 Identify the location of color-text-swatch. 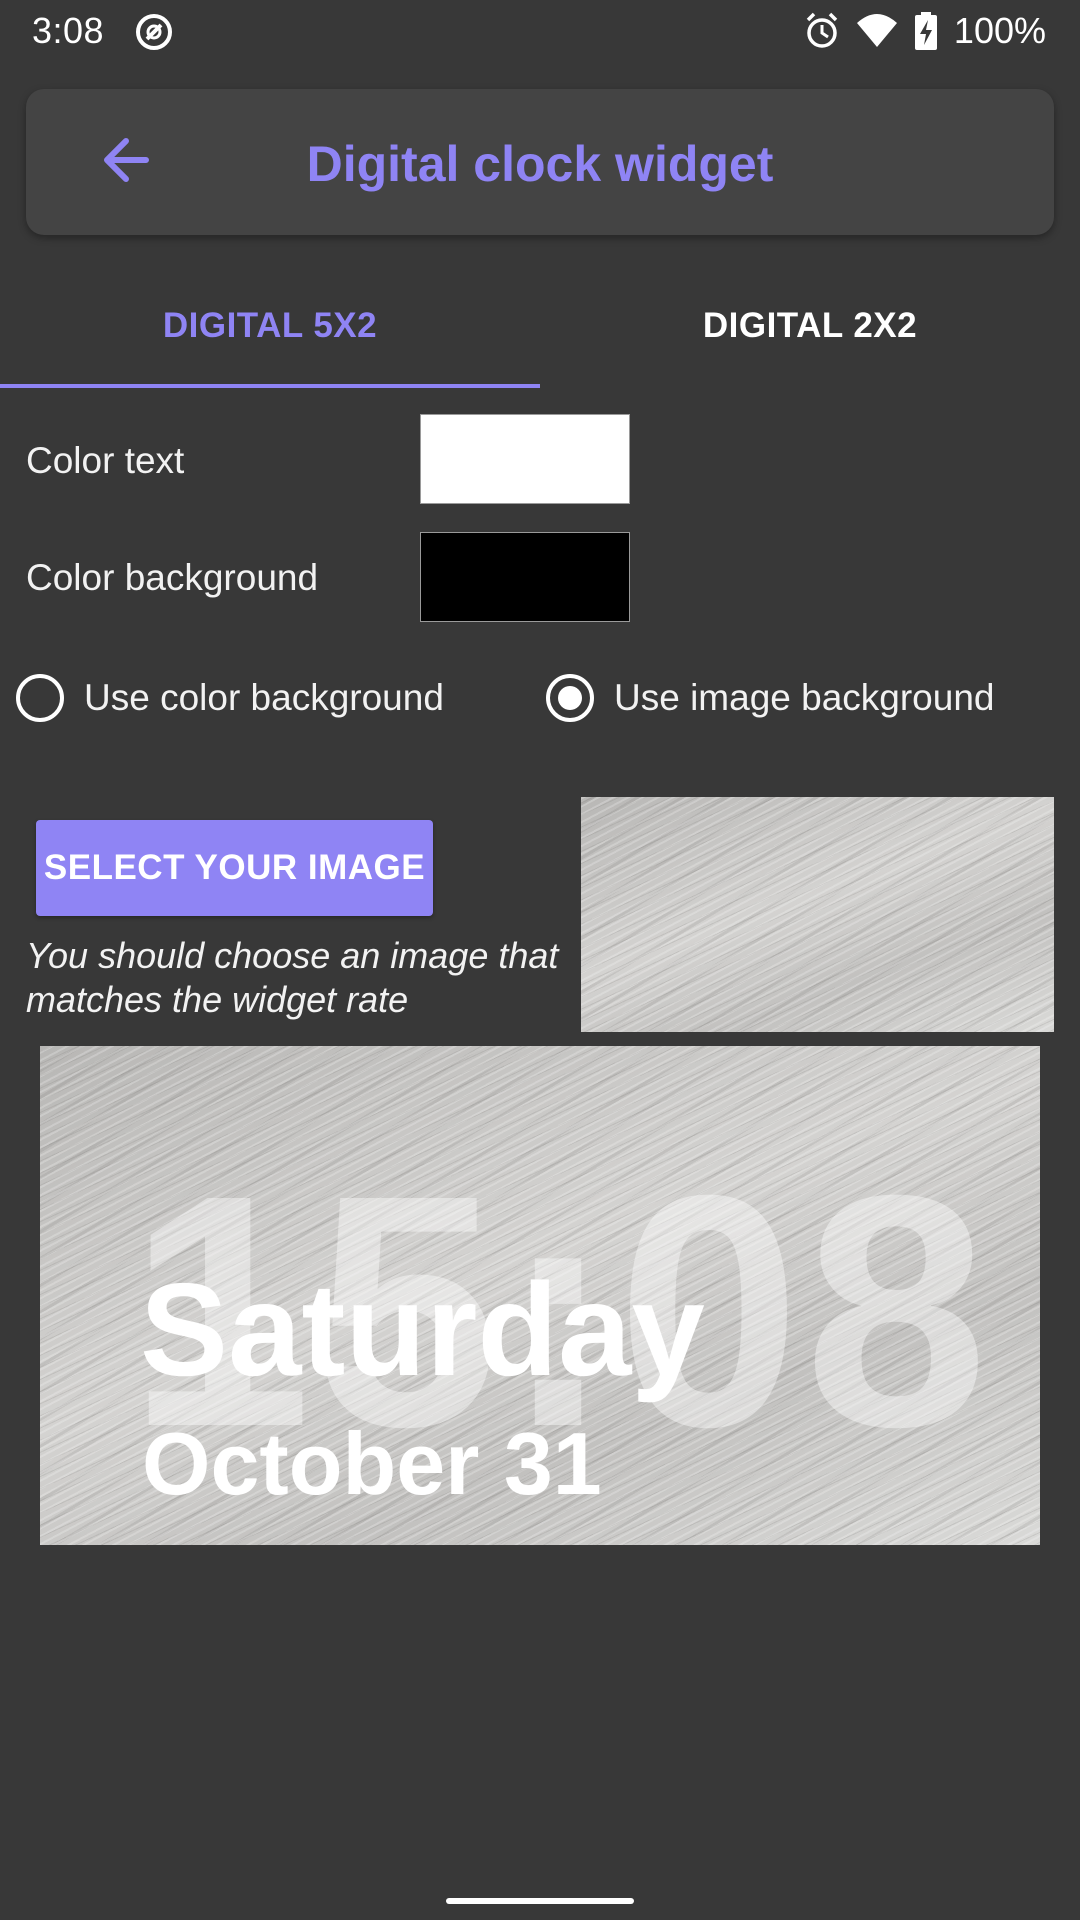
(525, 459).